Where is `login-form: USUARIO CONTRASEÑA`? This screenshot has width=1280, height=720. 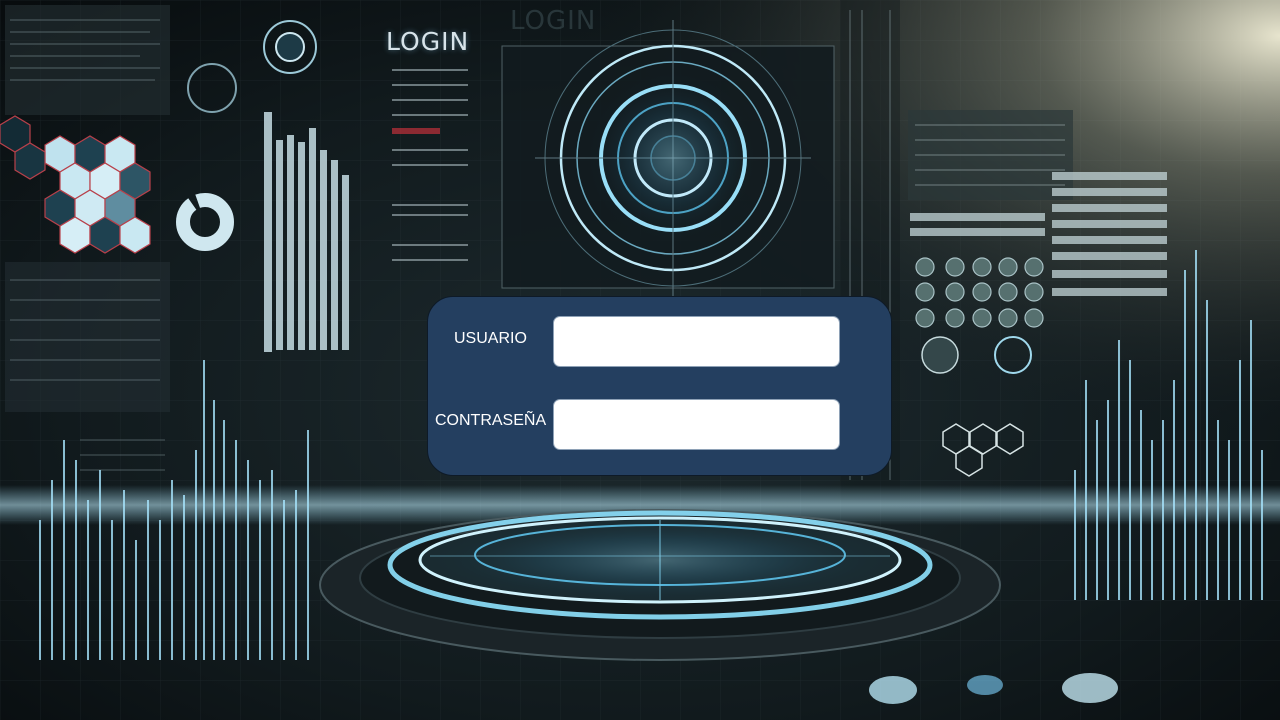 login-form: USUARIO CONTRASEÑA is located at coordinates (659, 386).